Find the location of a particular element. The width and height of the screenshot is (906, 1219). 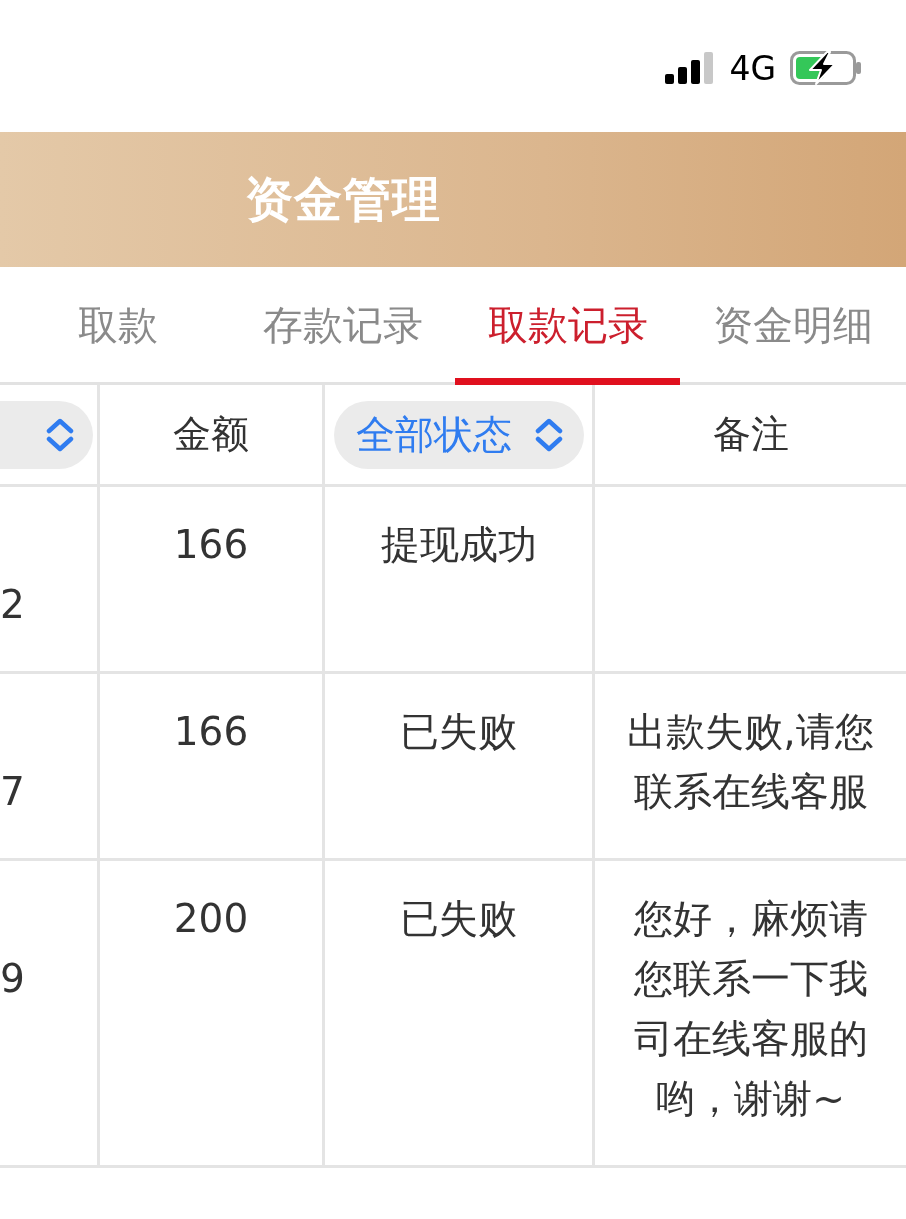

table-cell: 提现成功 is located at coordinates (458, 544).